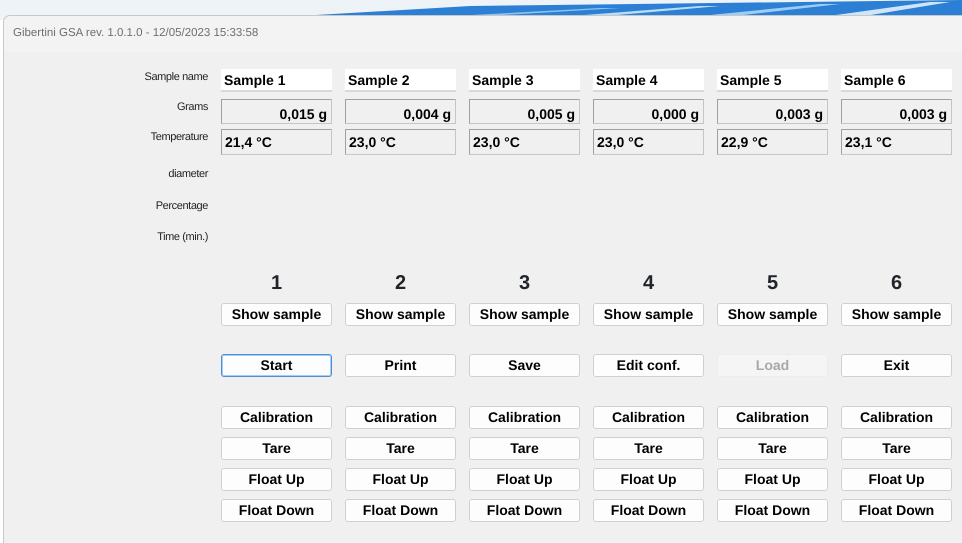  I want to click on sample-number: 5, so click(772, 283).